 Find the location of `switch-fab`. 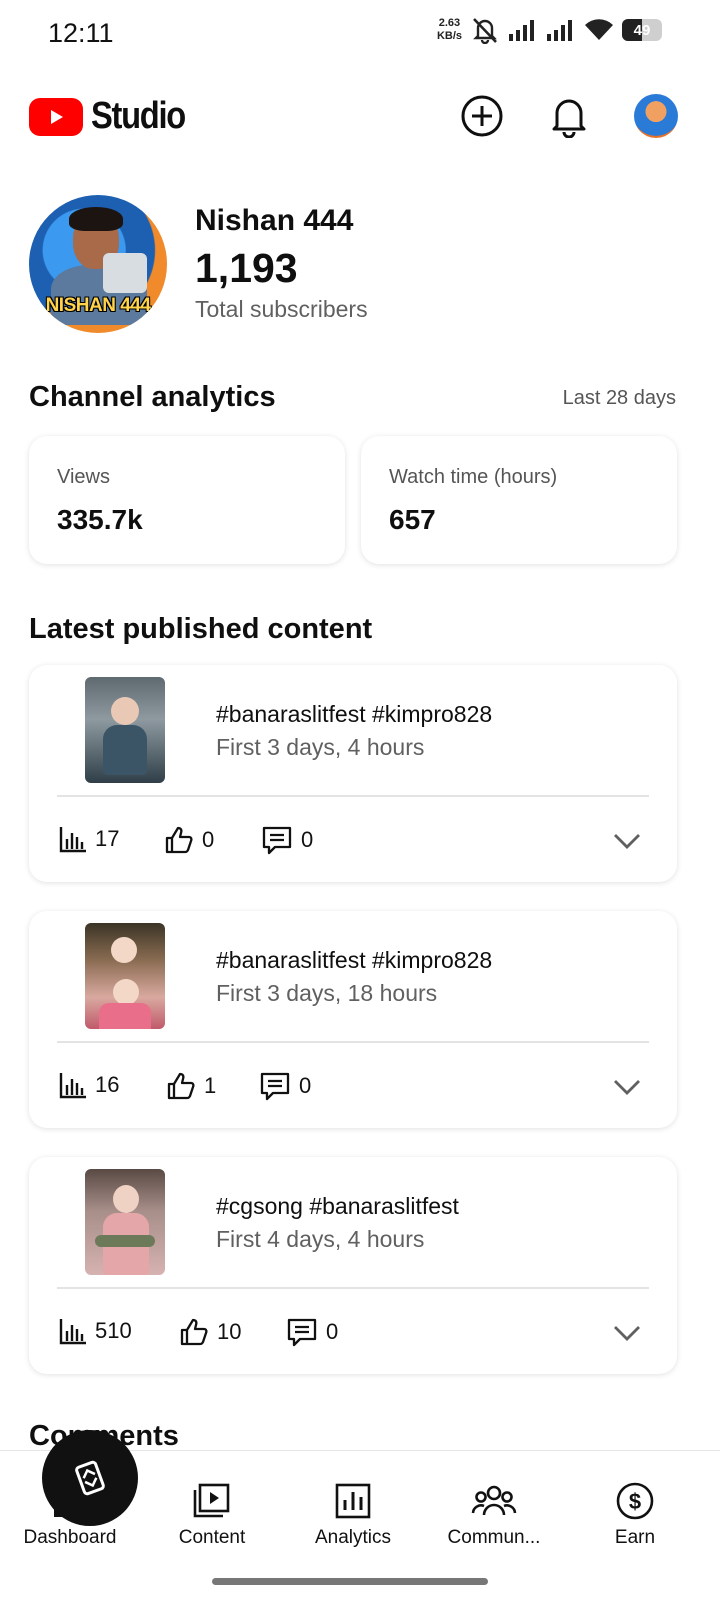

switch-fab is located at coordinates (90, 1478).